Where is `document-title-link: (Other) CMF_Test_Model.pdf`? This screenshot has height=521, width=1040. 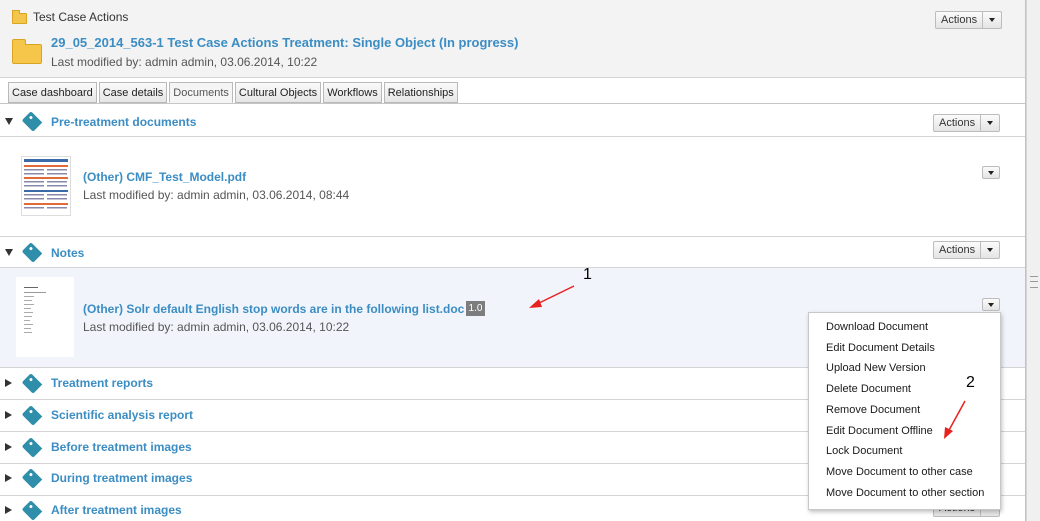
document-title-link: (Other) CMF_Test_Model.pdf is located at coordinates (164, 177).